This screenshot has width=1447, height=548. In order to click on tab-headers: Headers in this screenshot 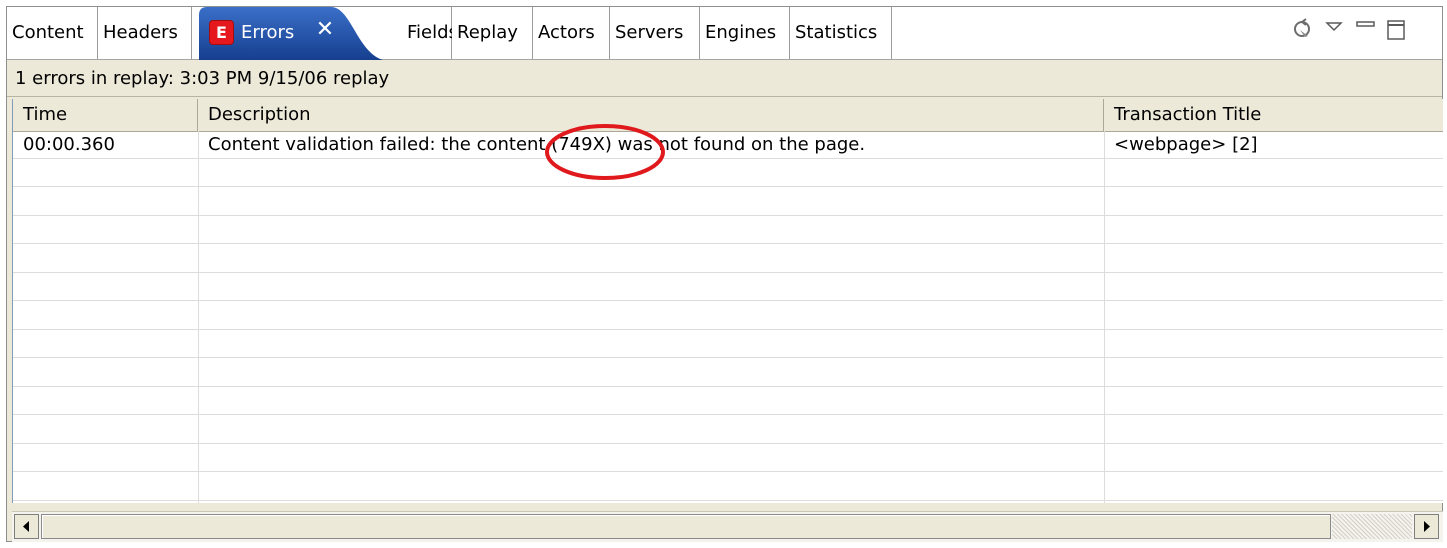, I will do `click(145, 33)`.